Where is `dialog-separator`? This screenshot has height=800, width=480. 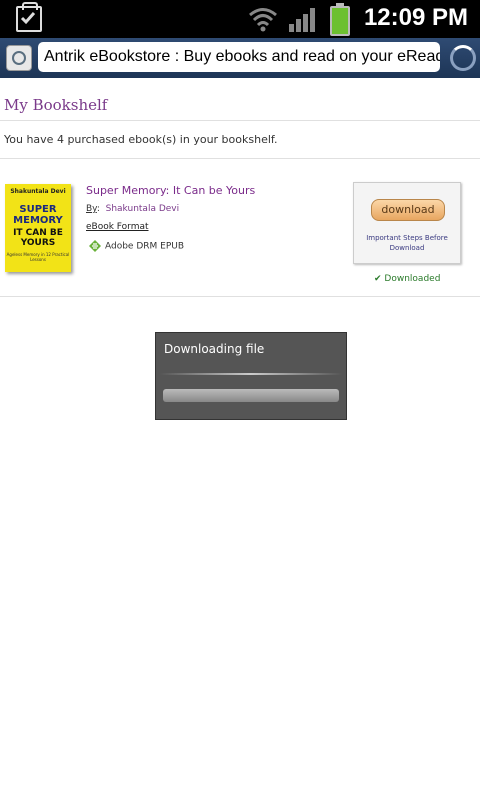
dialog-separator is located at coordinates (251, 374).